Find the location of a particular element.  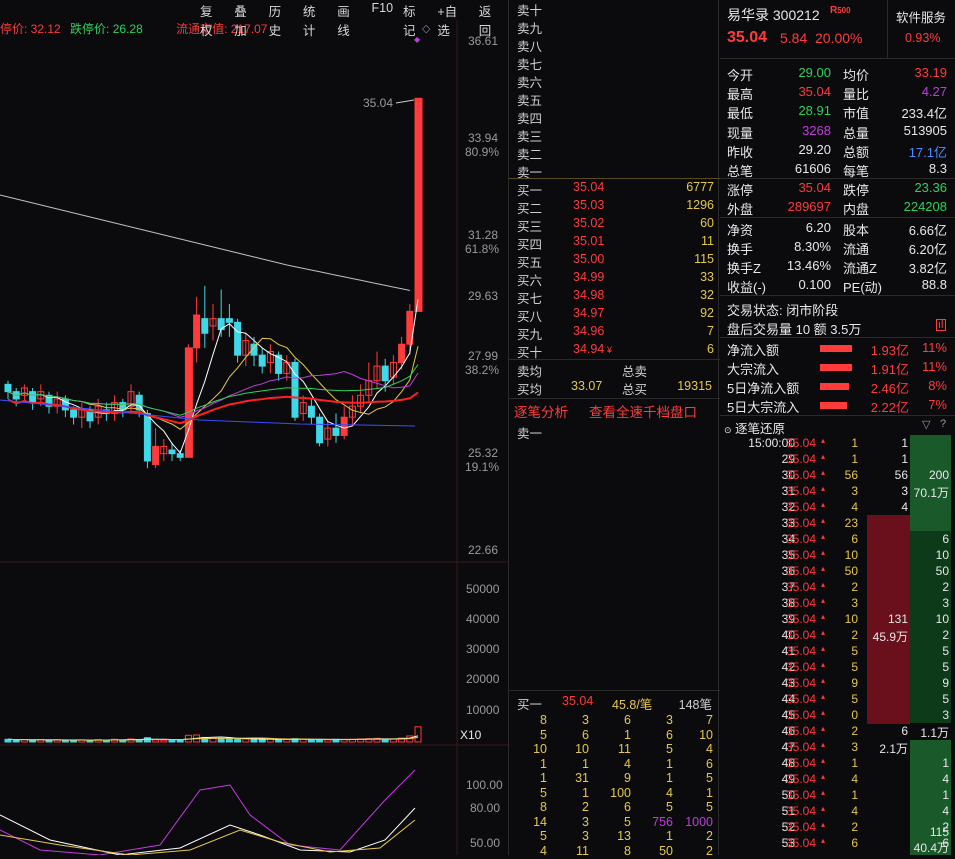

bid-queue-count: 148笔 is located at coordinates (695, 705).